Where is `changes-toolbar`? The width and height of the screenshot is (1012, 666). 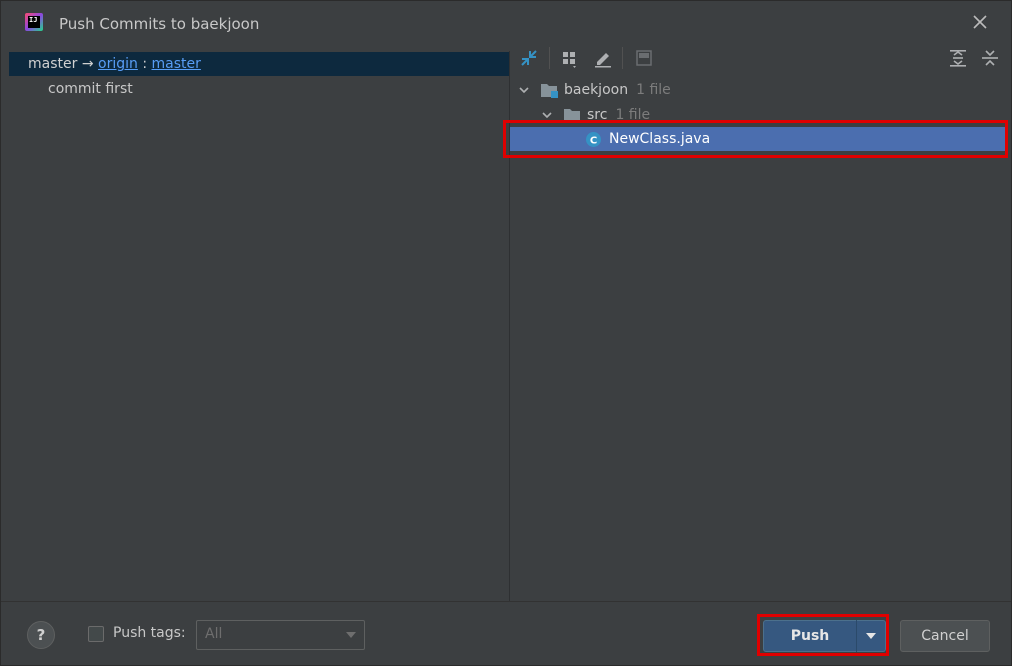 changes-toolbar is located at coordinates (759, 58).